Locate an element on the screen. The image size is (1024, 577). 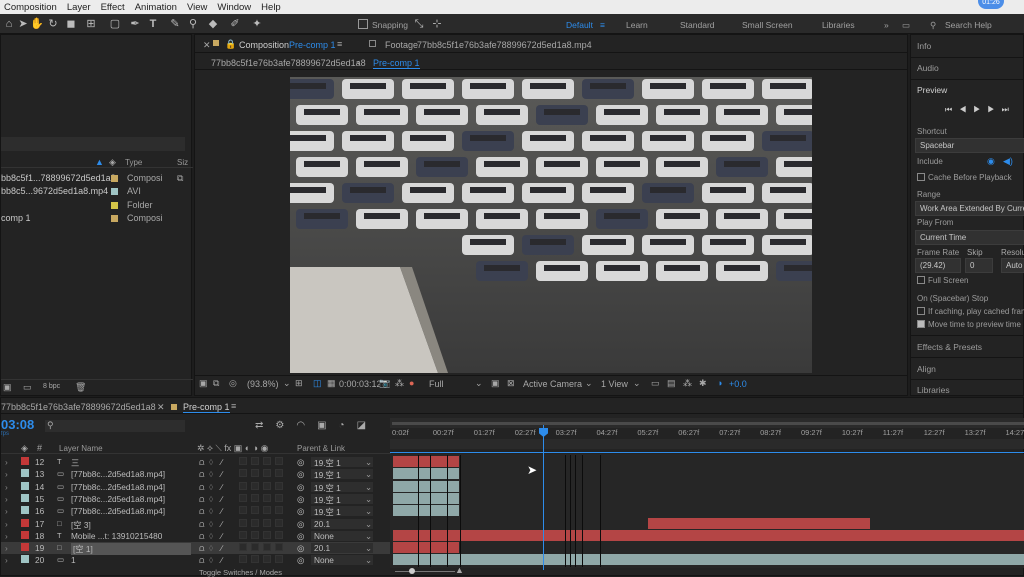
parent-link-header: Parent & Link is located at coordinates (321, 448).